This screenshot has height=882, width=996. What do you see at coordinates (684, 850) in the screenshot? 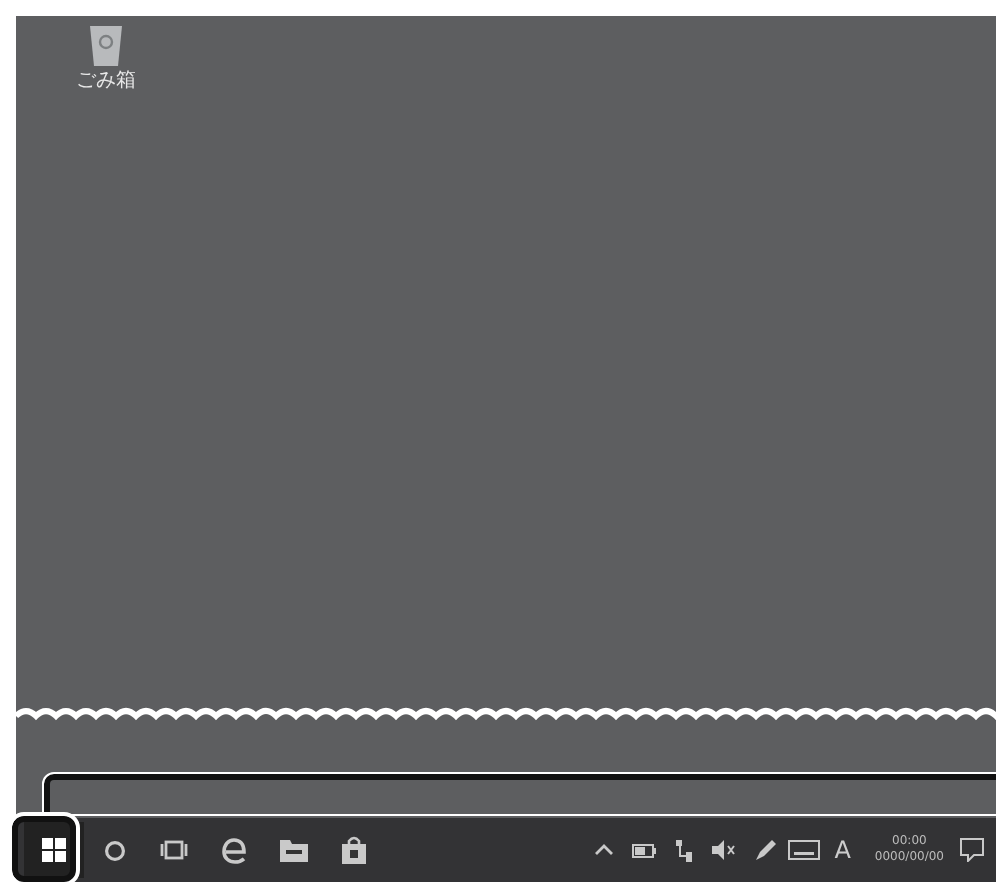
I see `network-icon` at bounding box center [684, 850].